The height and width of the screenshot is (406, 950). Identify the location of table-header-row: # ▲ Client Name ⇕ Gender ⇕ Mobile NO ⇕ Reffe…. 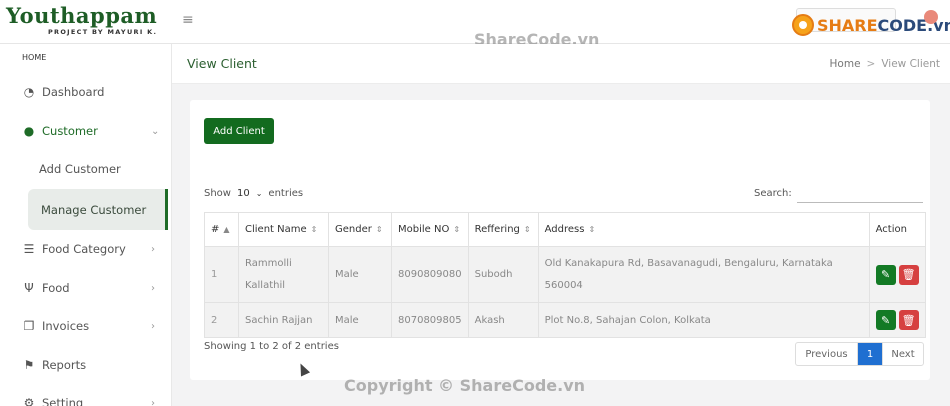
(565, 229).